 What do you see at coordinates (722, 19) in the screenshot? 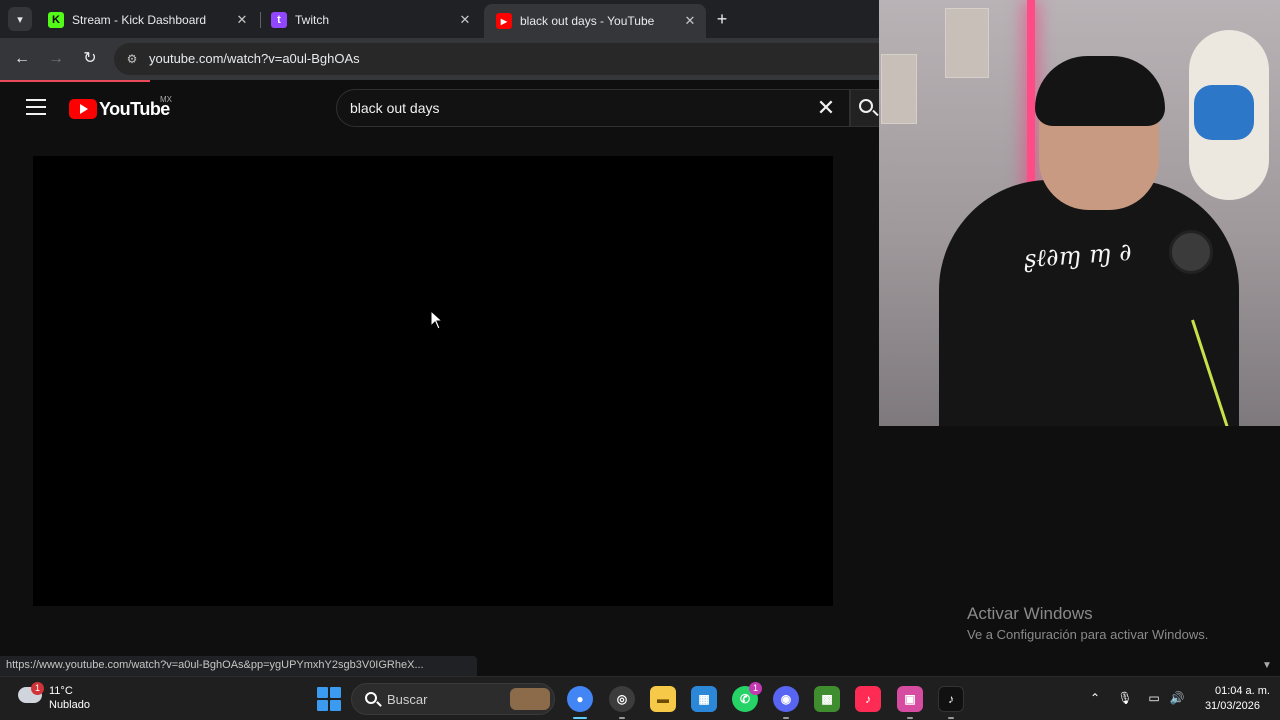
I see `new-tab-button: +` at bounding box center [722, 19].